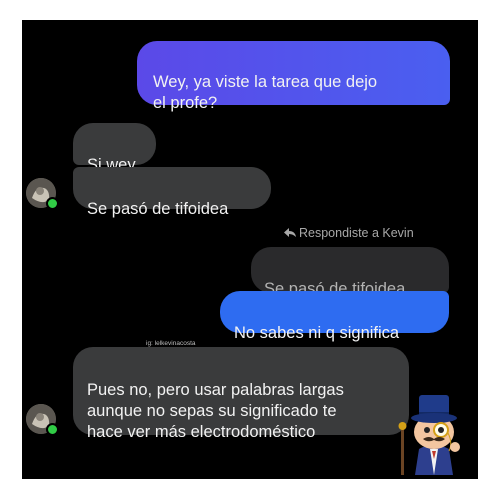 The image size is (500, 500). What do you see at coordinates (114, 148) in the screenshot?
I see `received-message-bubble: Si wey` at bounding box center [114, 148].